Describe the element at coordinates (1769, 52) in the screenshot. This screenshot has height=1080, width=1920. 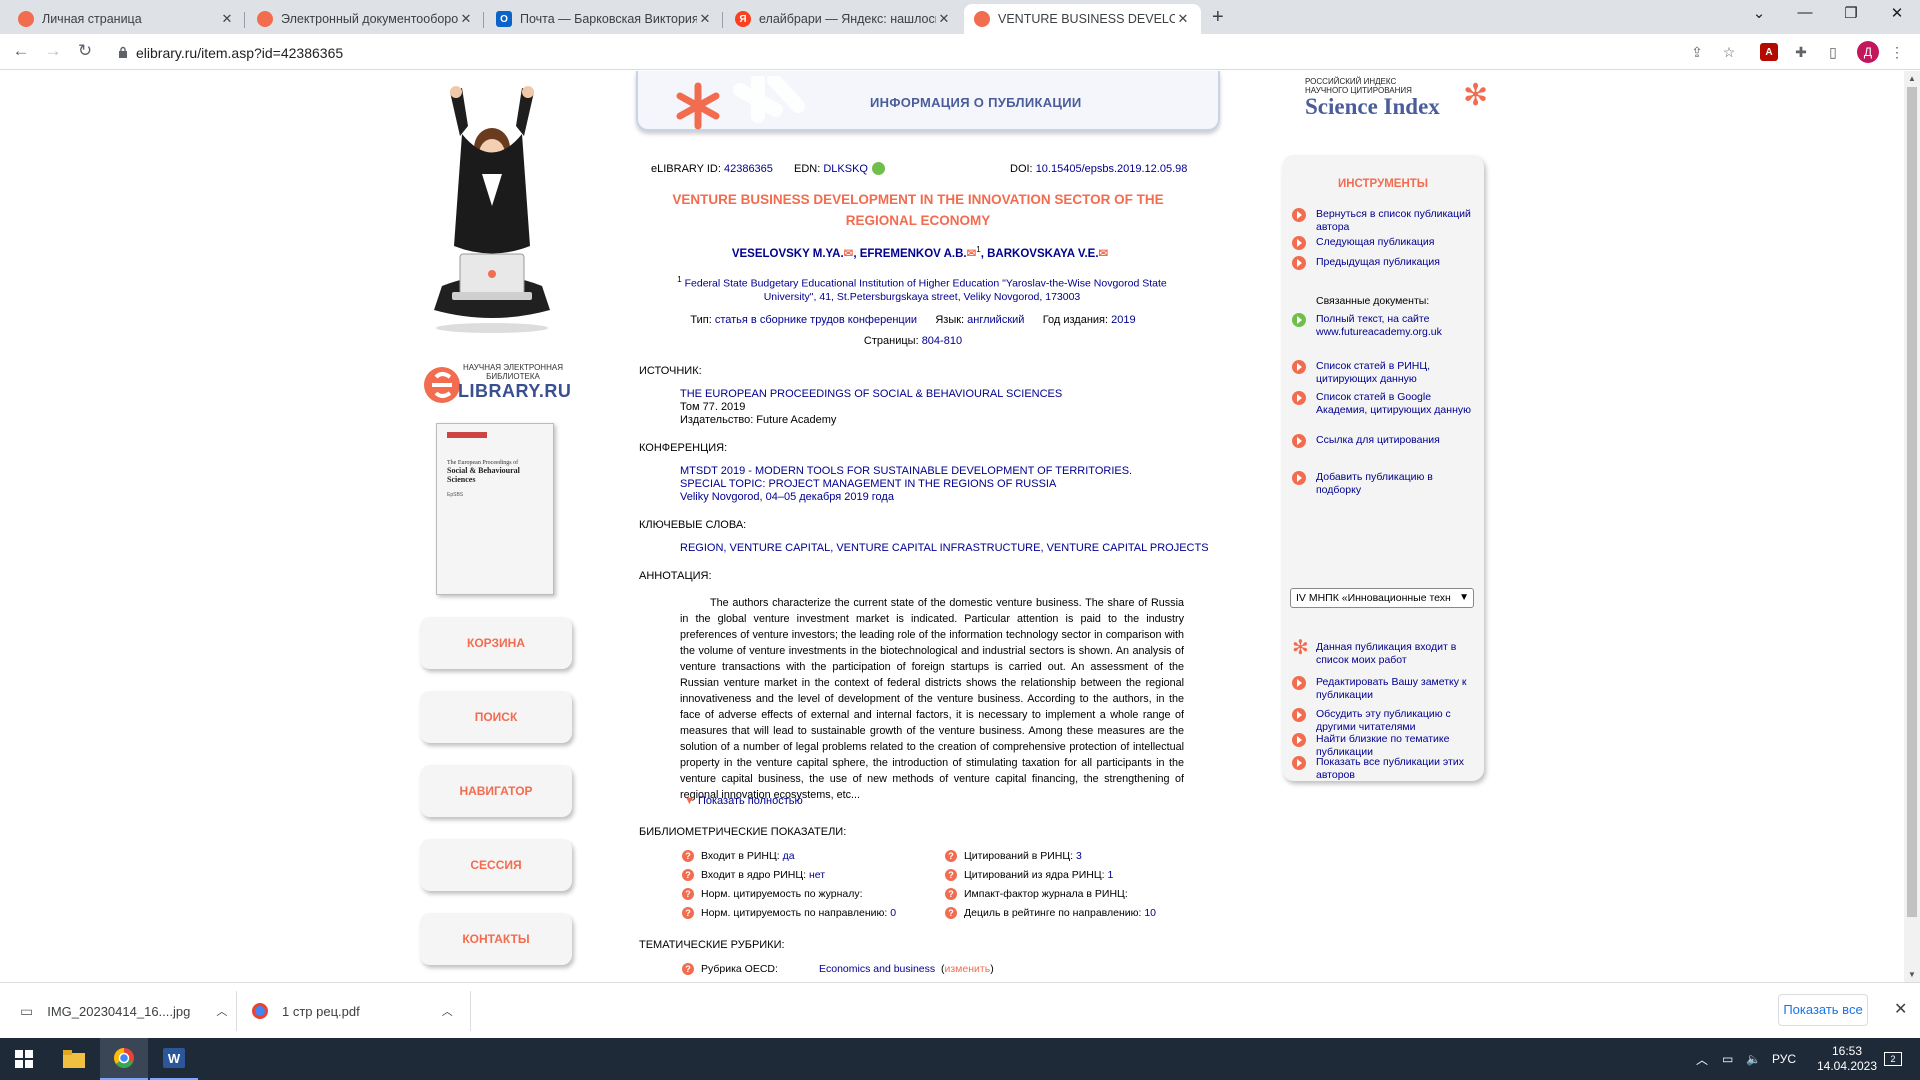
I see `acrobat-extension-icon: A` at that location.